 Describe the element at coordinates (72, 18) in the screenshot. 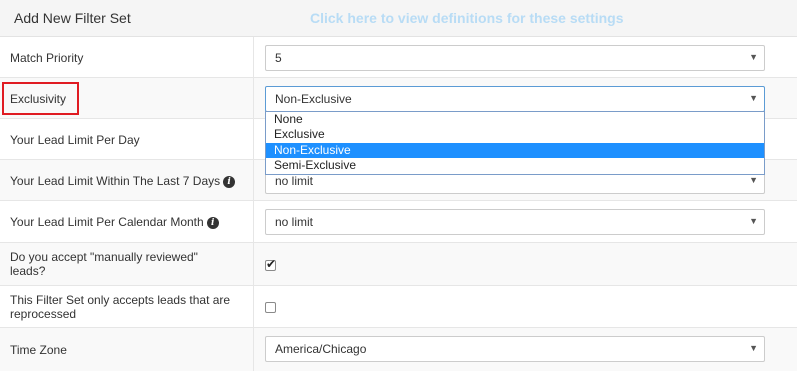

I see `page-title: Add New Filter Set` at that location.